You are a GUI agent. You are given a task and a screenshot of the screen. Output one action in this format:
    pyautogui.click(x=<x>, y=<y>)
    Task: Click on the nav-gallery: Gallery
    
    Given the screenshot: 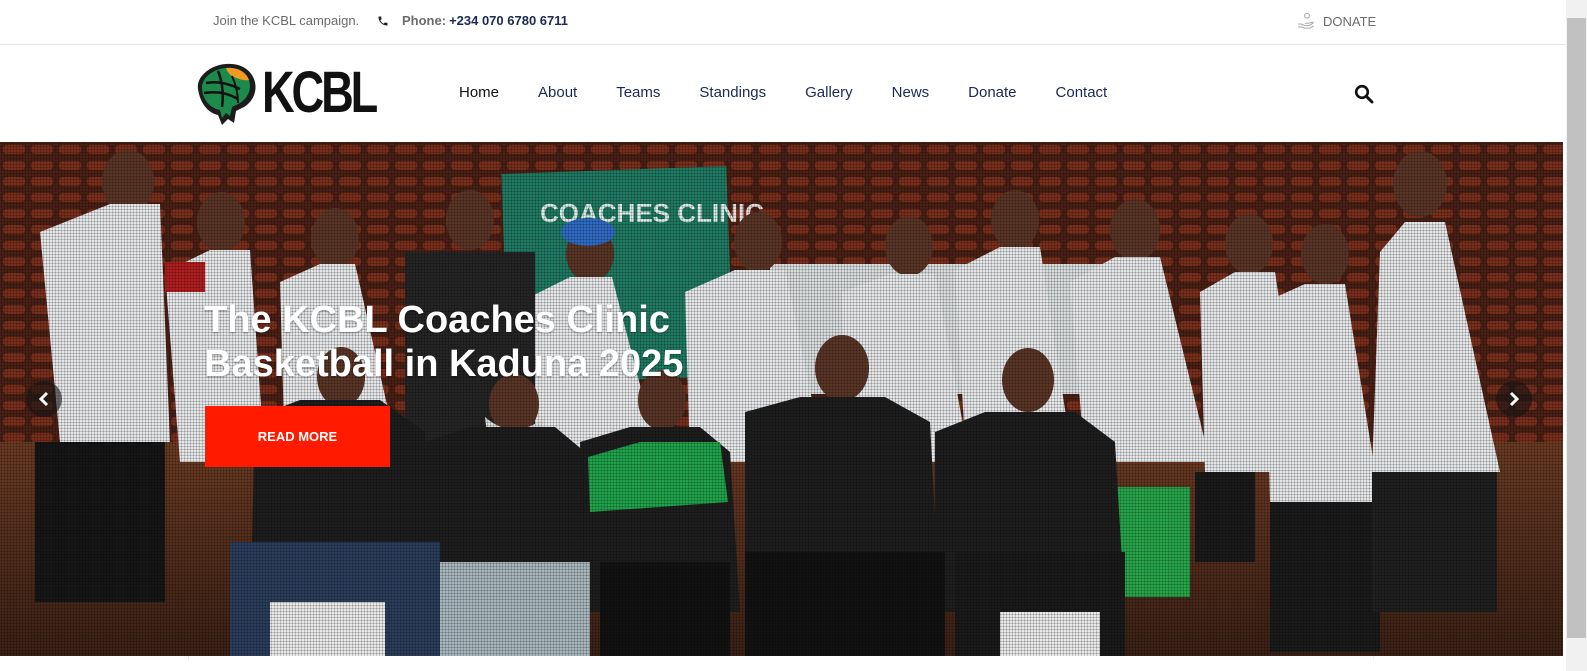 What is the action you would take?
    pyautogui.click(x=829, y=92)
    